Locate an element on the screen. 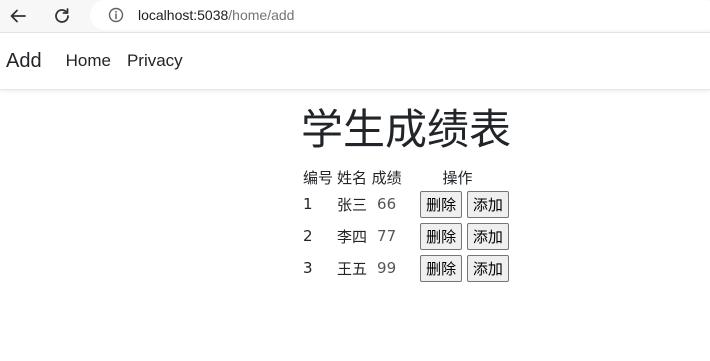  cell-score: 99 is located at coordinates (387, 268).